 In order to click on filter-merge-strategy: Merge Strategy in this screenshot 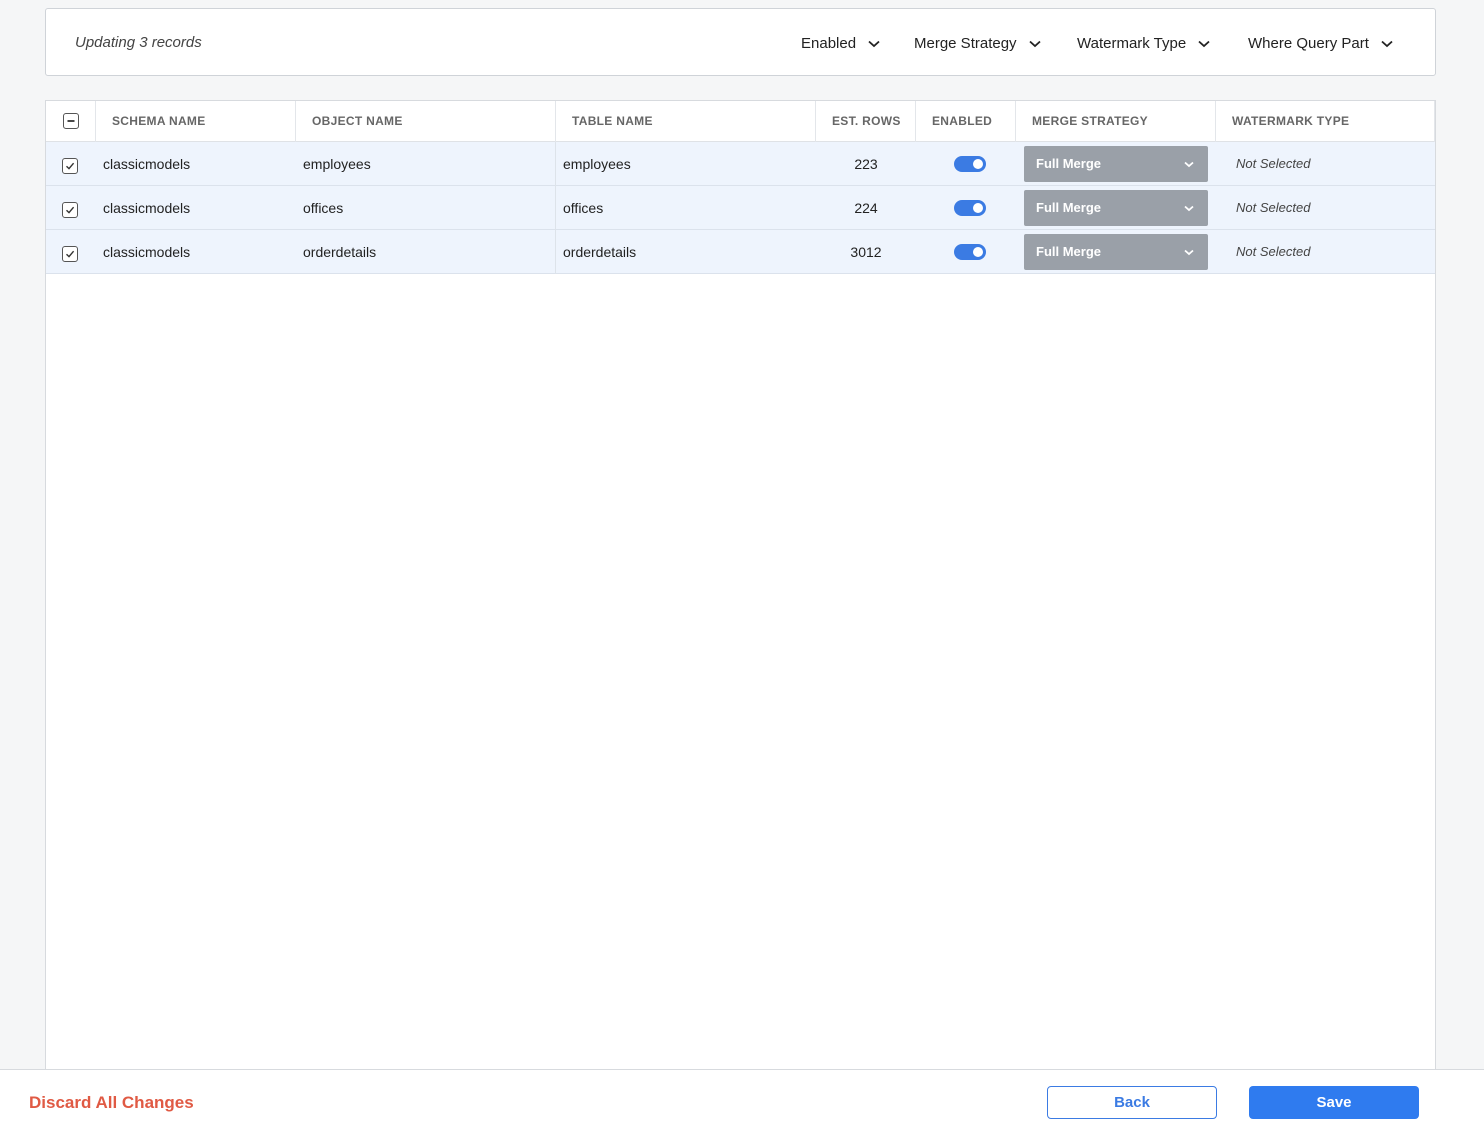, I will do `click(977, 43)`.